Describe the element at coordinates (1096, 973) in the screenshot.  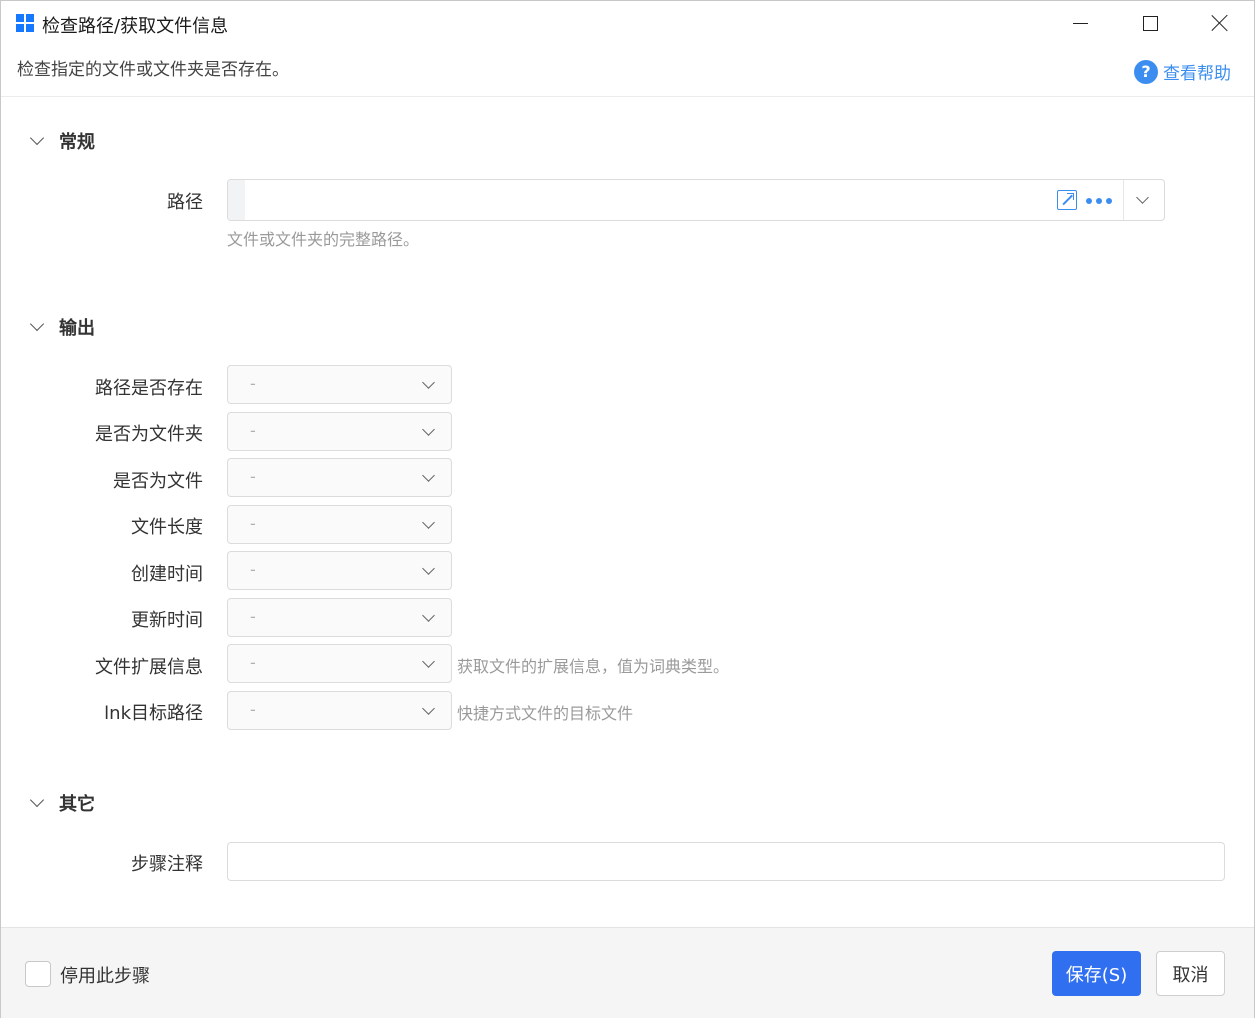
I see `save-button: 保存(S)` at that location.